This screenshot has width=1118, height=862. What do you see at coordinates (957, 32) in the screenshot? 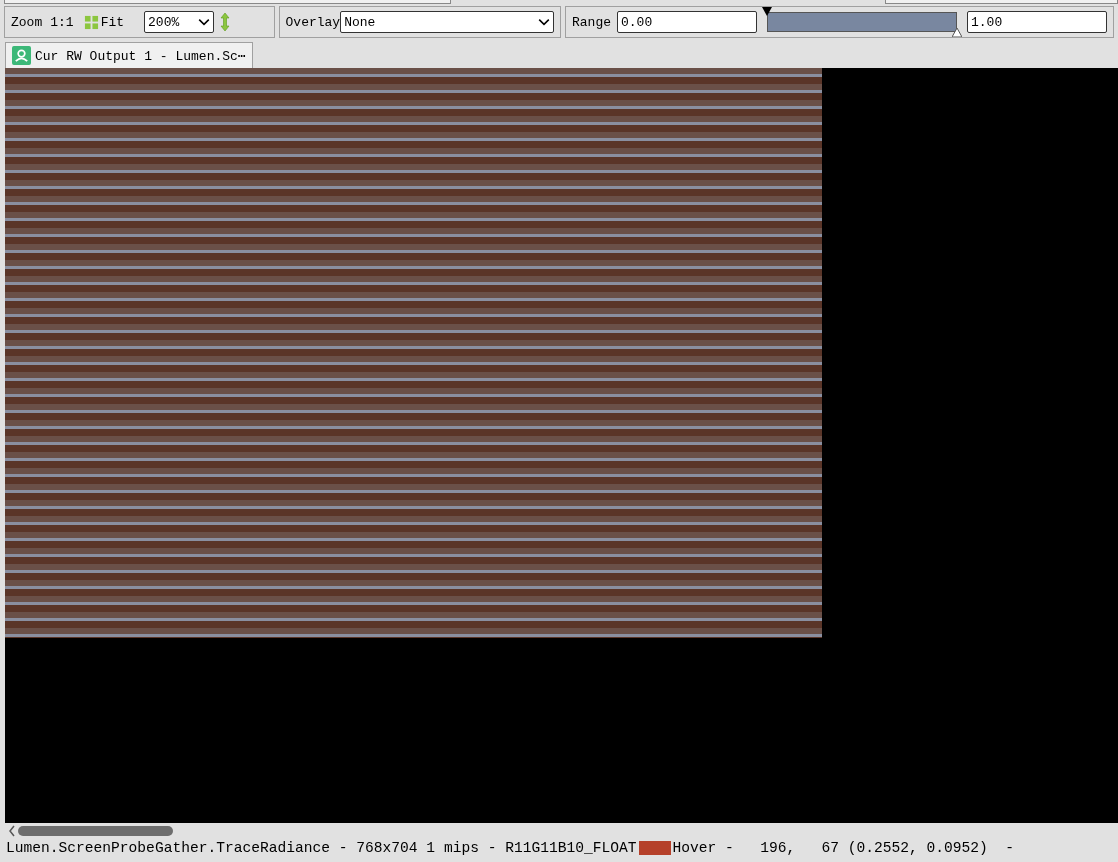
I see `range-max-handle-icon` at bounding box center [957, 32].